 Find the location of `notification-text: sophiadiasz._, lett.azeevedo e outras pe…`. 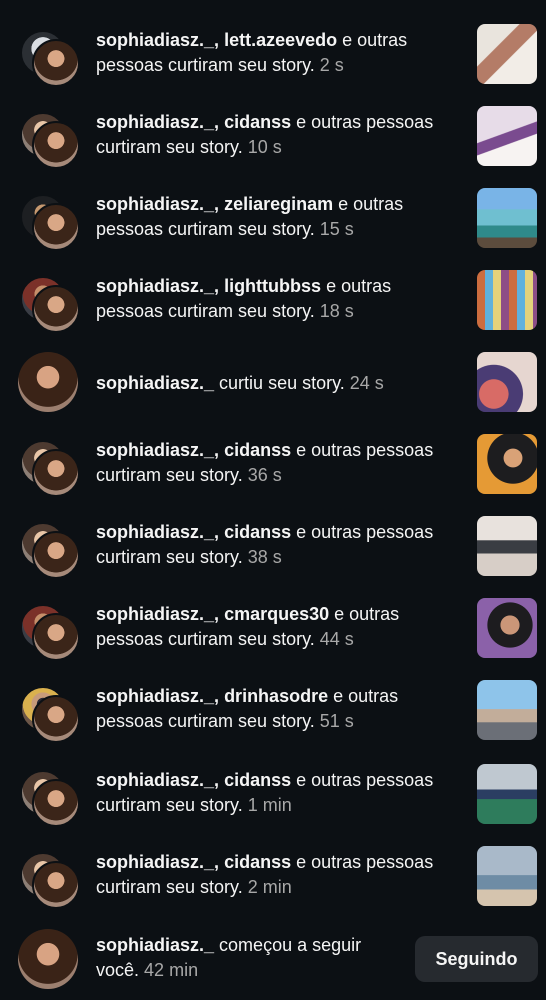

notification-text: sophiadiasz._, lett.azeevedo e outras pe… is located at coordinates (252, 52).